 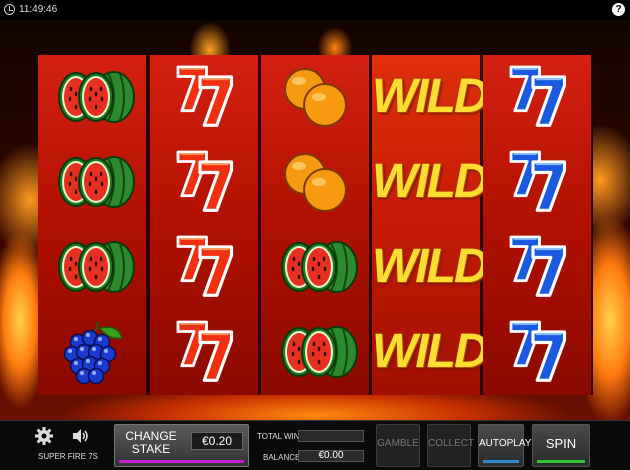 I want to click on reel-4: WILD WILD WILD WILD, so click(x=430, y=225).